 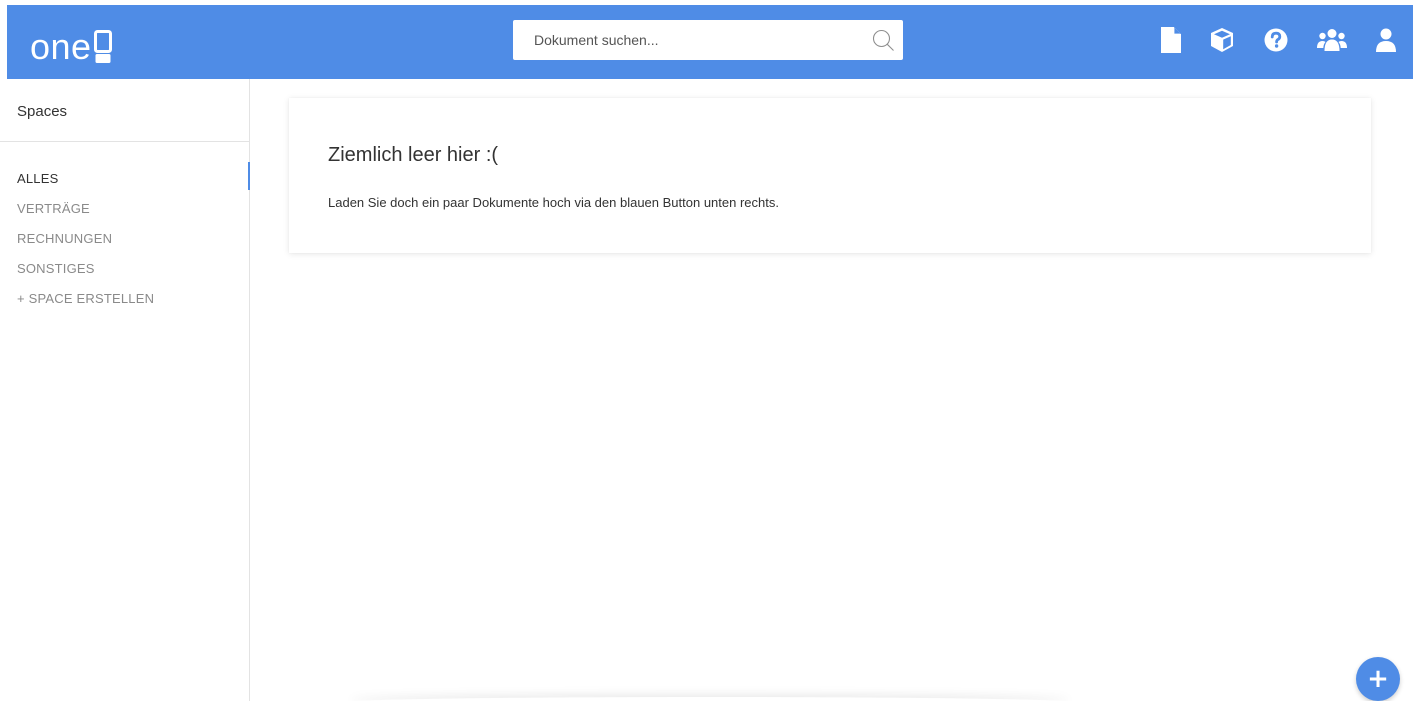 What do you see at coordinates (413, 155) in the screenshot?
I see `empty-state-title: Ziemlich leer hier :(` at bounding box center [413, 155].